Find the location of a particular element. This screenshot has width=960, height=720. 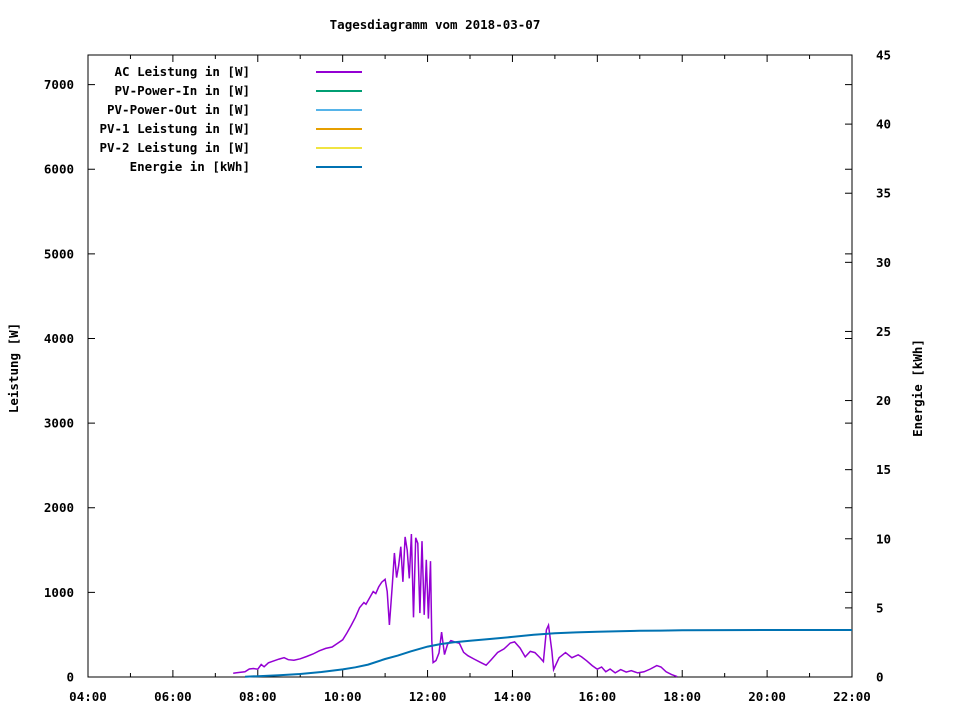

tick-label: 35 is located at coordinates (883, 193).